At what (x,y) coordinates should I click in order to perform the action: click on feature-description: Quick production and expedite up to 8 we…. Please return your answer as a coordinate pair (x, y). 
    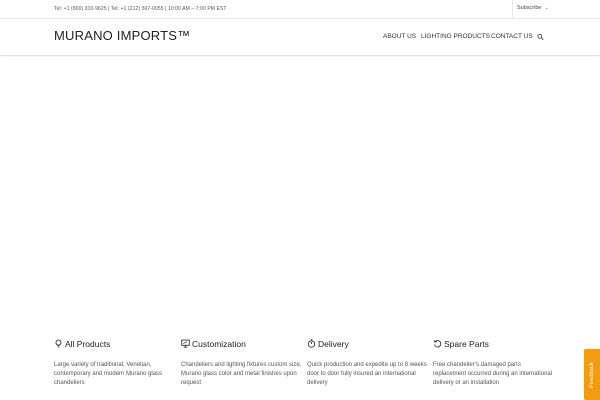
    Looking at the image, I should click on (367, 374).